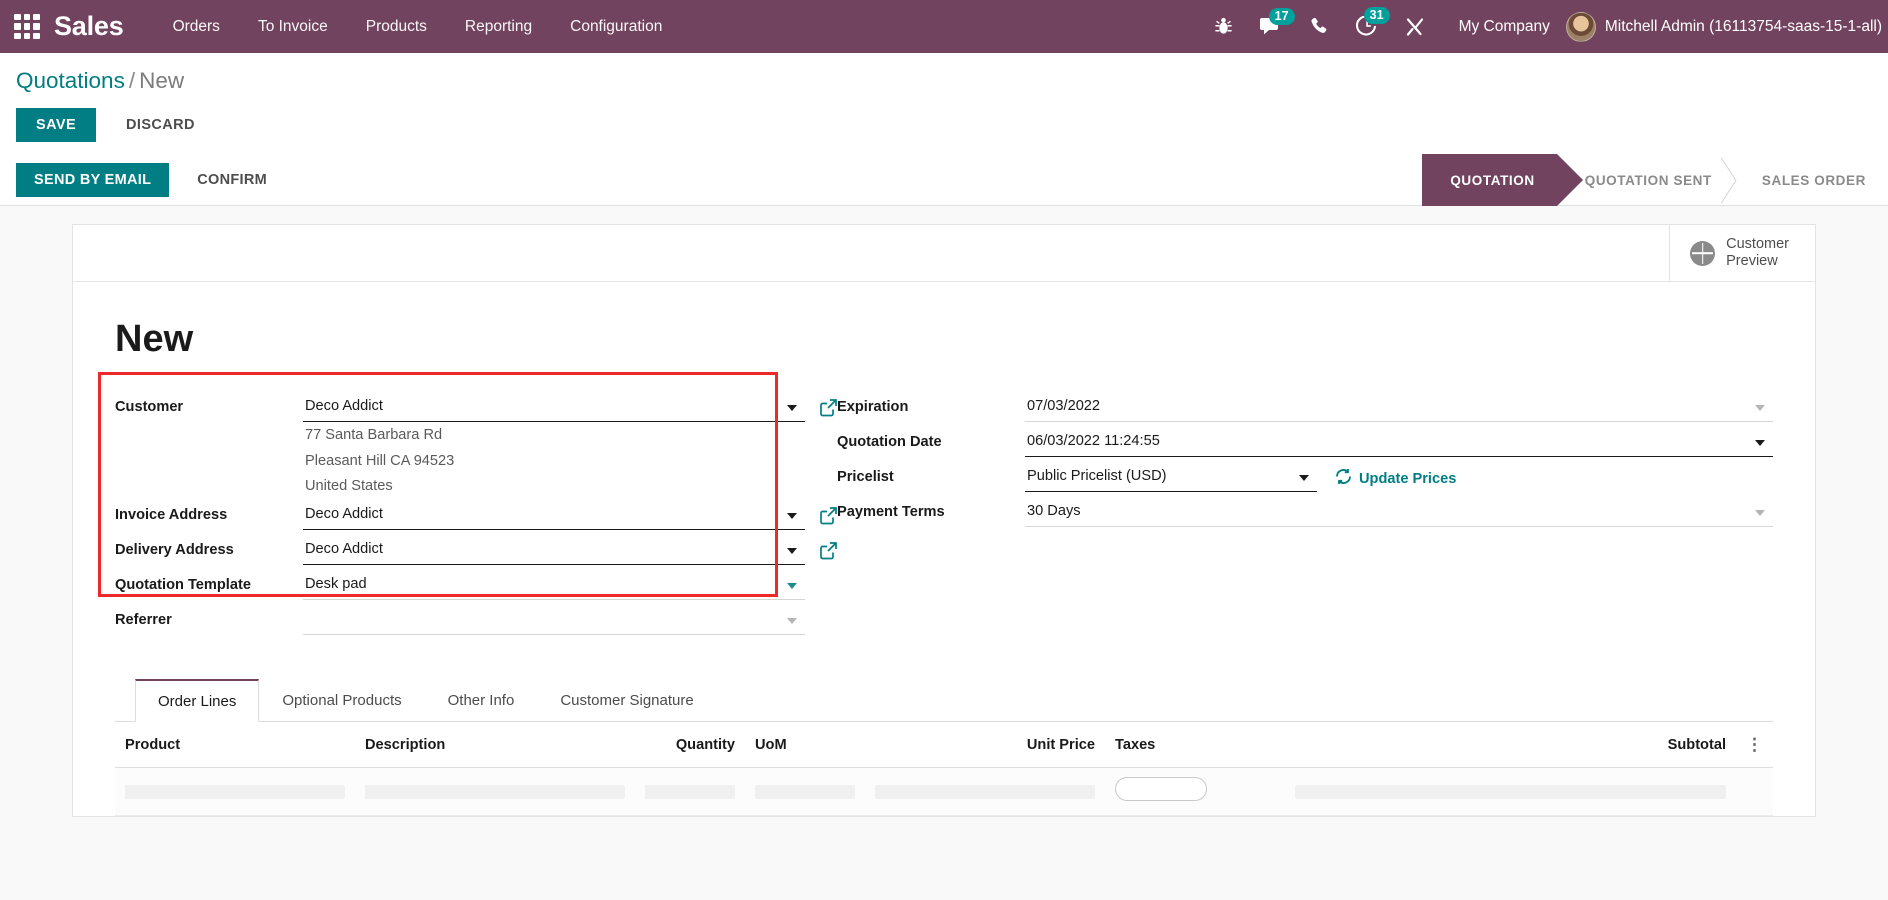 This screenshot has width=1888, height=900. What do you see at coordinates (1510, 745) in the screenshot?
I see `column-header-subtotal: Subtotal` at bounding box center [1510, 745].